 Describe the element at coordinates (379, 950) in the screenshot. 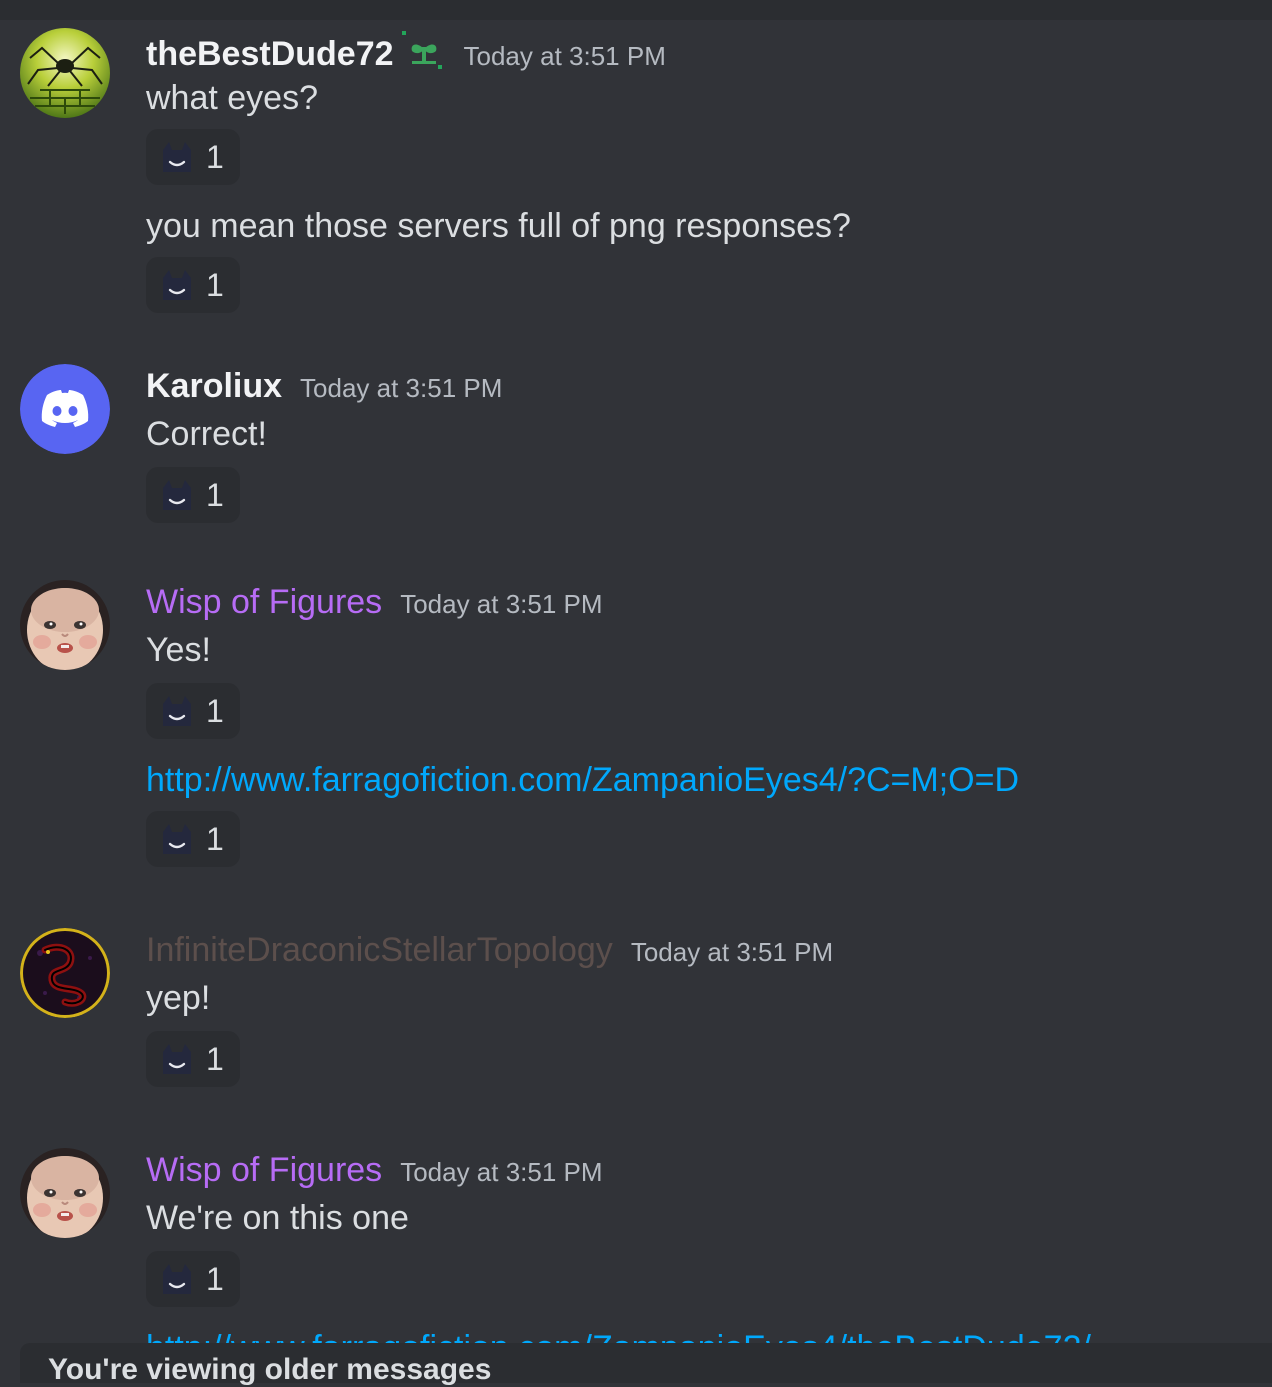

I see `username: InfiniteDraconicStellarTopology` at that location.